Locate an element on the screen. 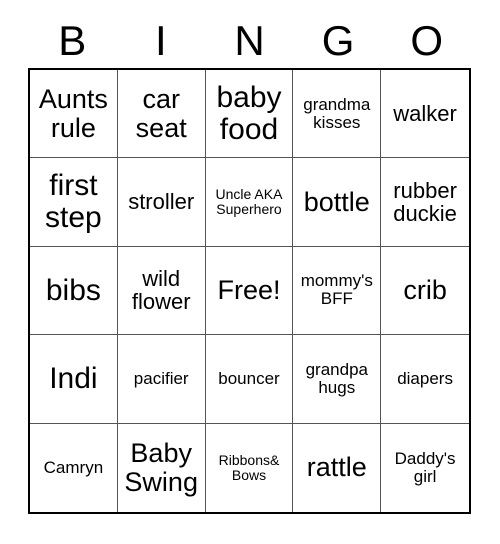 This screenshot has height=544, width=500. bingo-cell-label: grandma kisses is located at coordinates (337, 113).